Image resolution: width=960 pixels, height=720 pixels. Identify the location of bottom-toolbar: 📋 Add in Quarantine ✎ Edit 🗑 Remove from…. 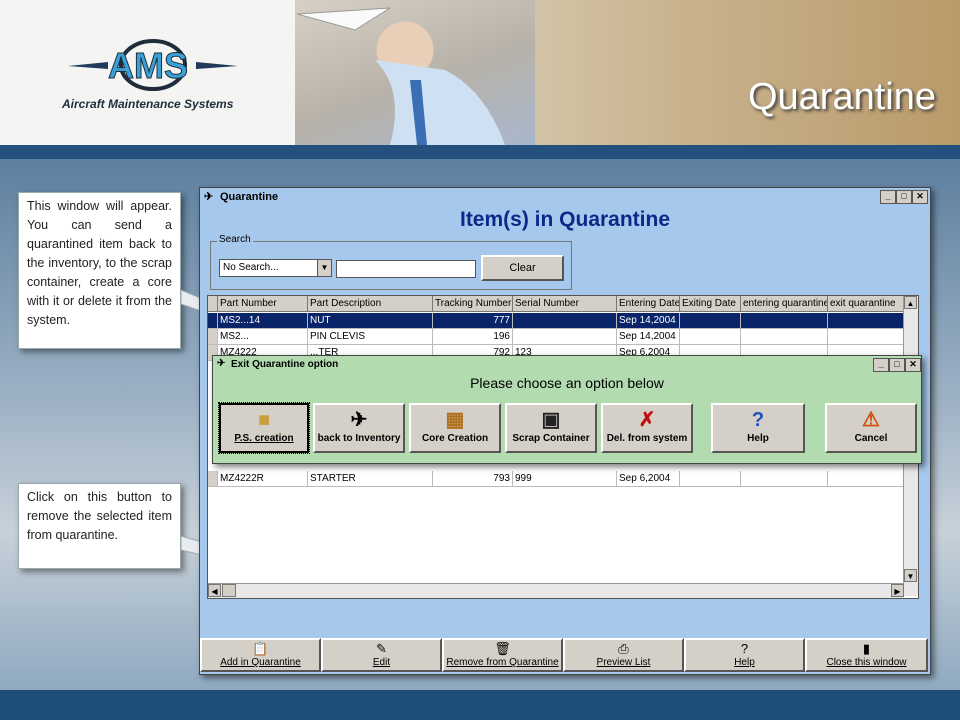
(565, 656).